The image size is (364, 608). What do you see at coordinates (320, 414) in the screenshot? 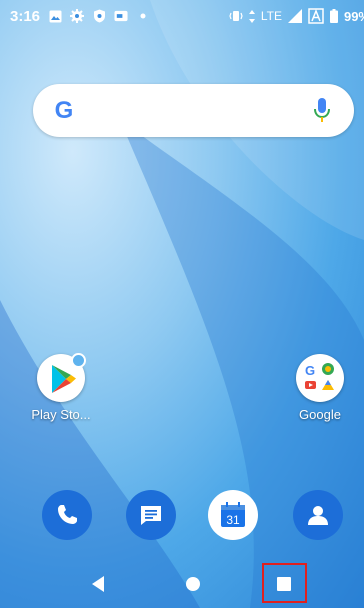
I see `app-label: Google` at bounding box center [320, 414].